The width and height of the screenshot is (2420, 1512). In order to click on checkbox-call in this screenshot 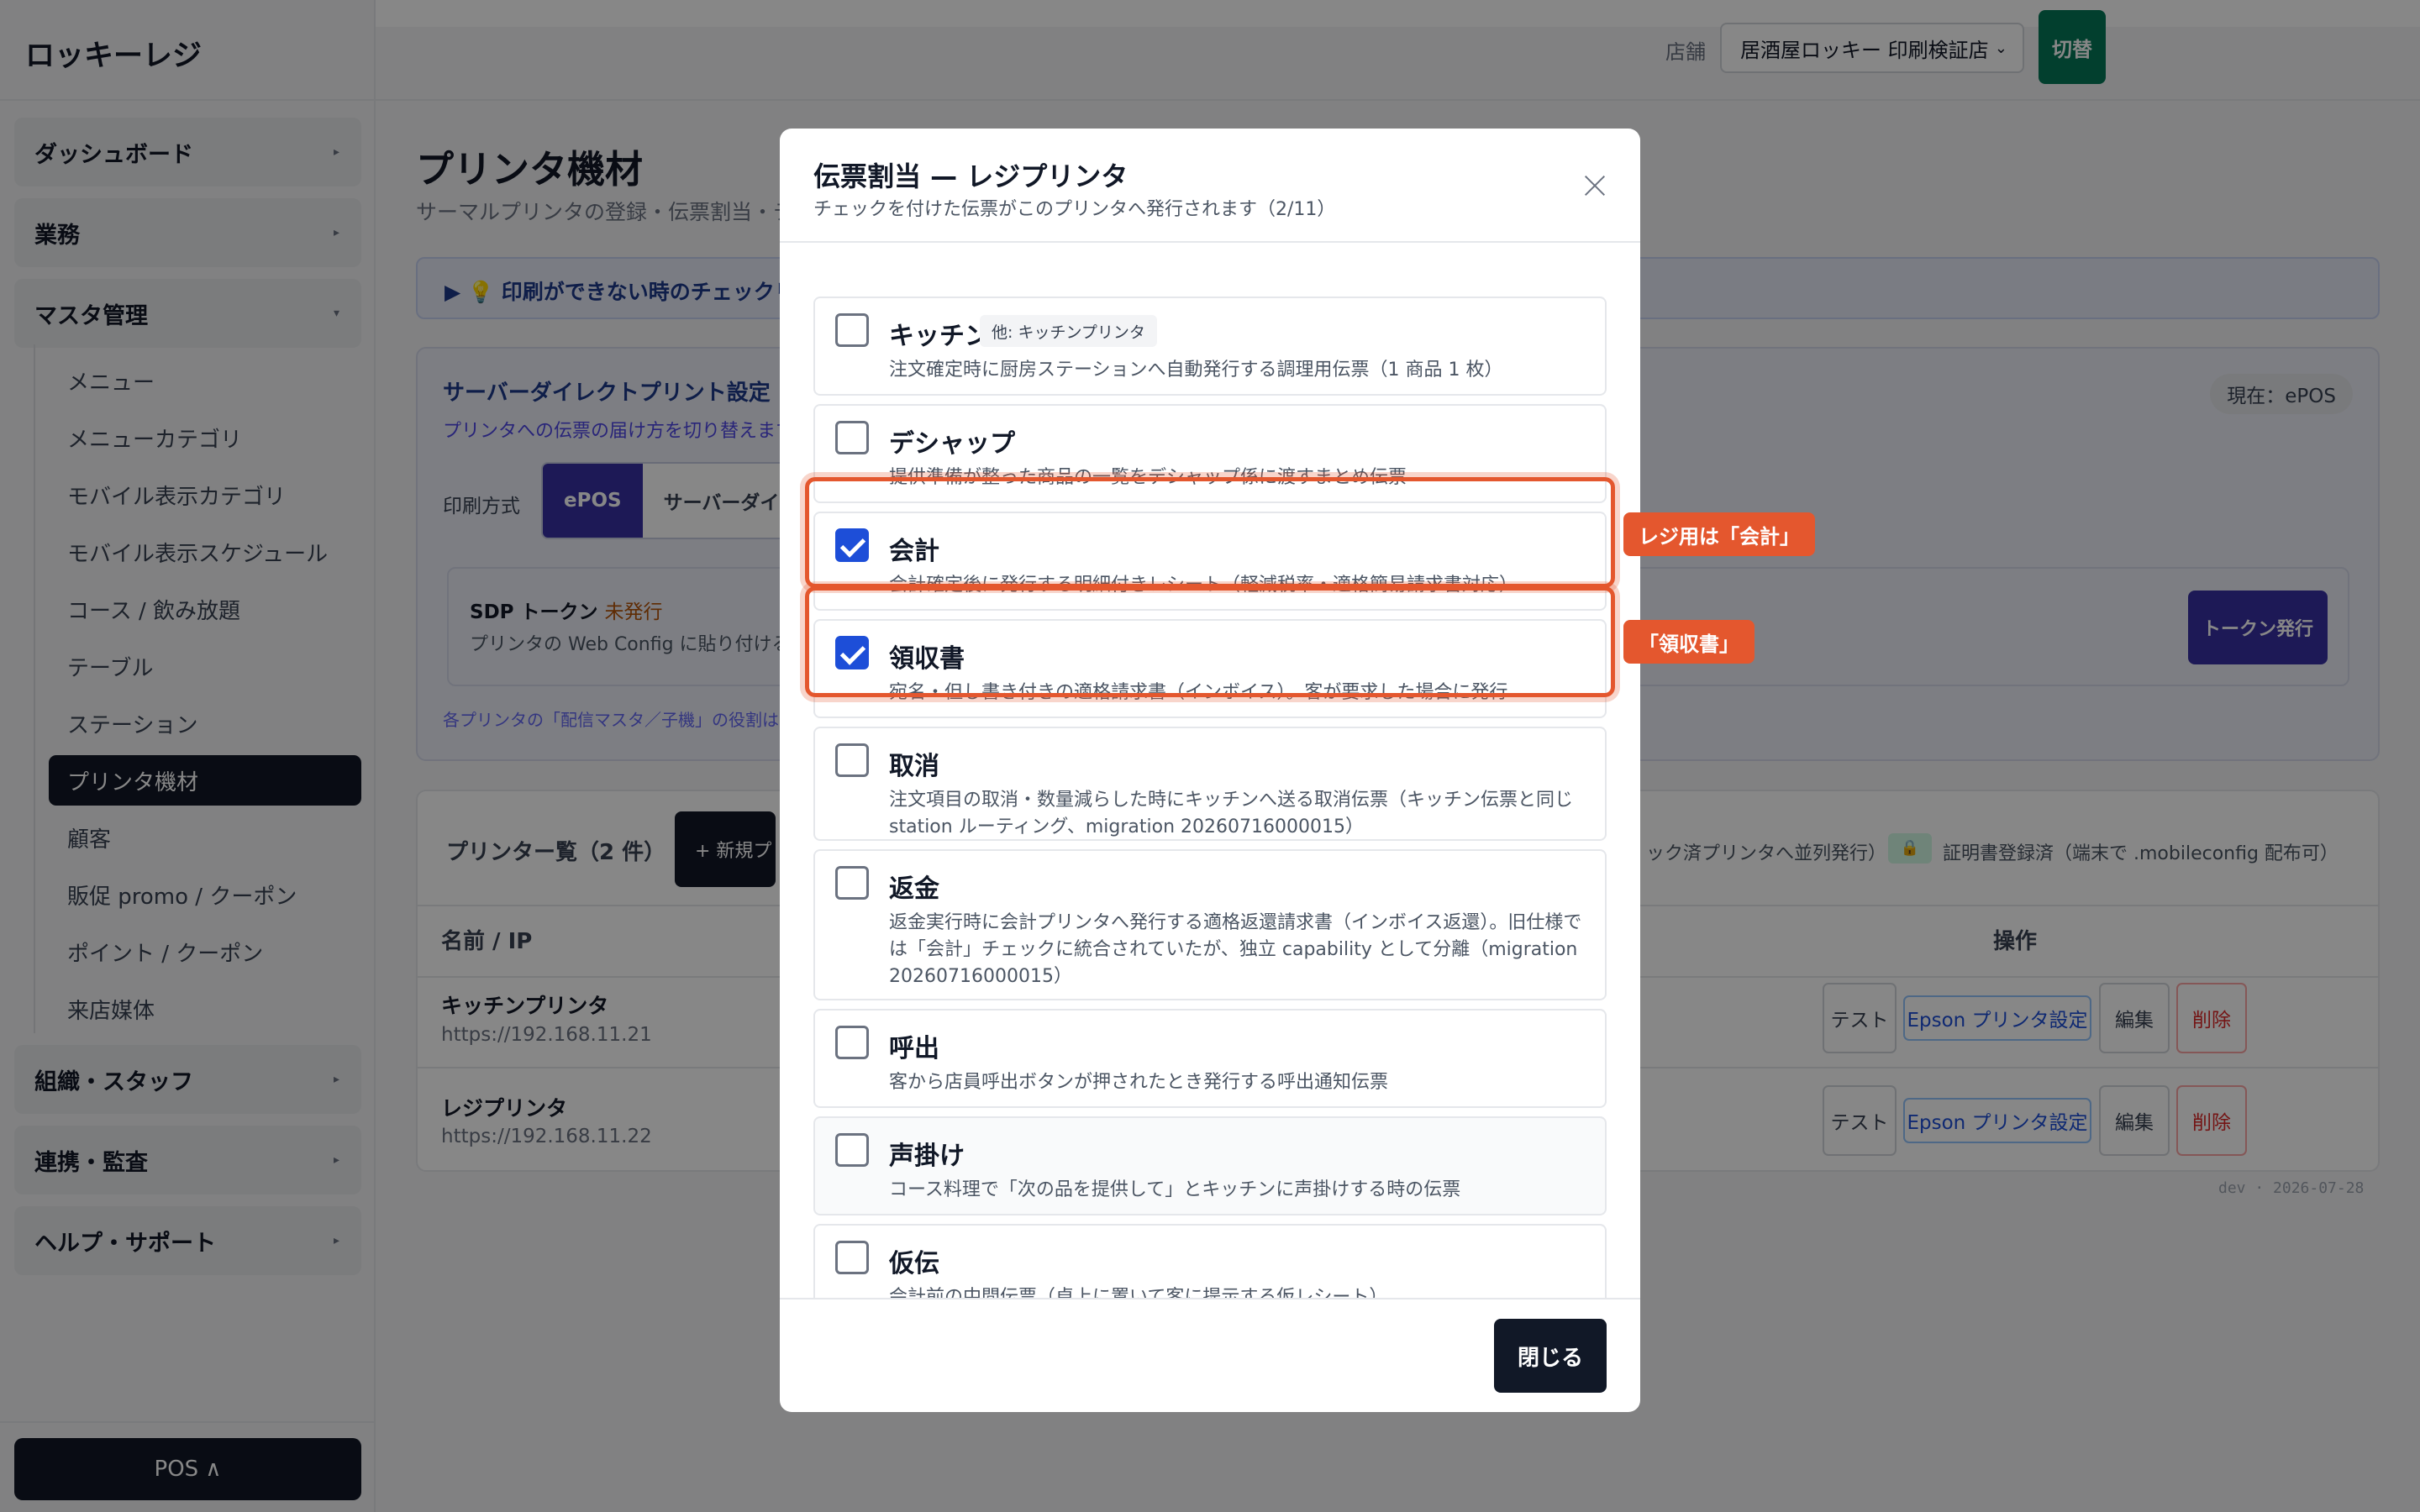, I will do `click(852, 1042)`.